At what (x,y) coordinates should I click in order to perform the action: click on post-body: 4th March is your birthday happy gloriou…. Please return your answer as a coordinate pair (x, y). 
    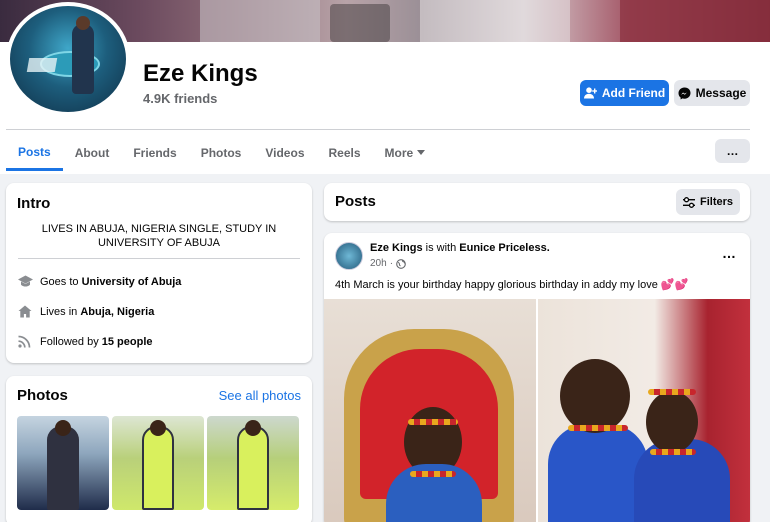
    Looking at the image, I should click on (496, 285).